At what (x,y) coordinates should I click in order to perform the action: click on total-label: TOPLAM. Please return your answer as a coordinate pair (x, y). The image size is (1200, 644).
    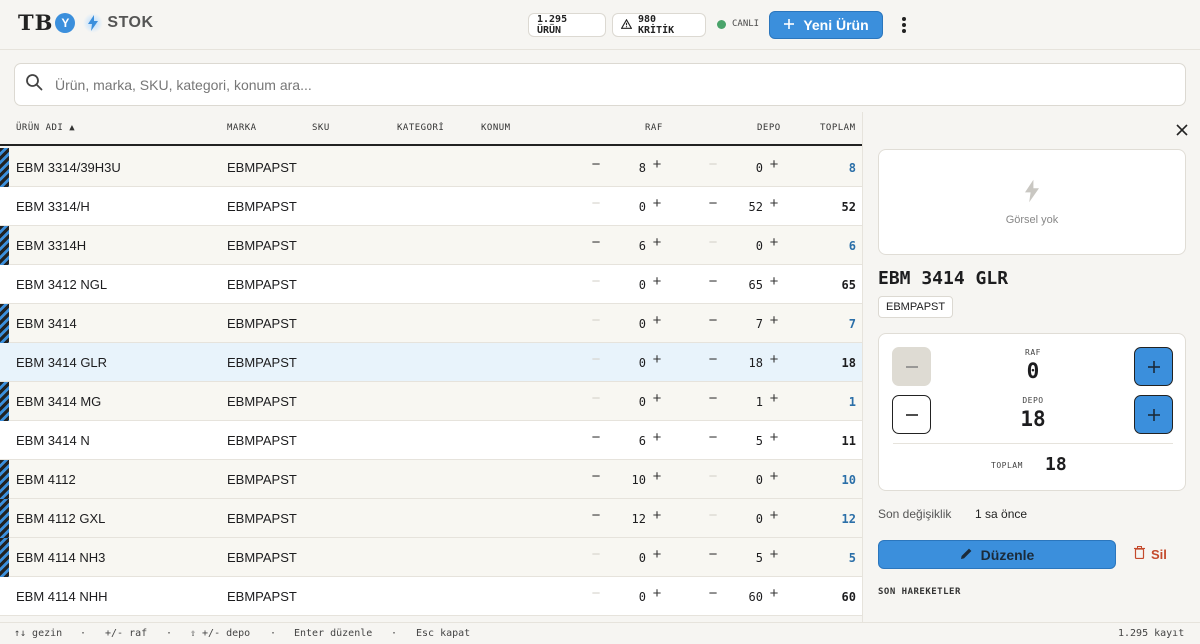
    Looking at the image, I should click on (1007, 465).